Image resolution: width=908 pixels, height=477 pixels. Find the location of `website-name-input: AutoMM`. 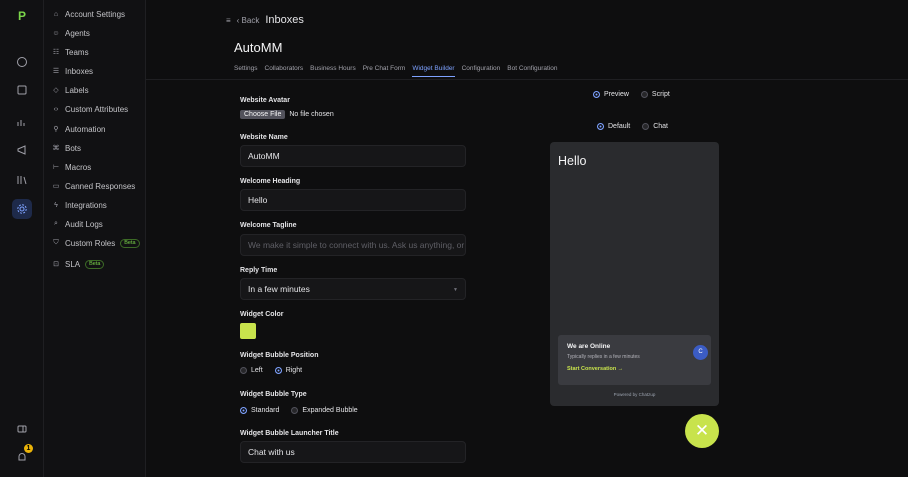

website-name-input: AutoMM is located at coordinates (353, 156).